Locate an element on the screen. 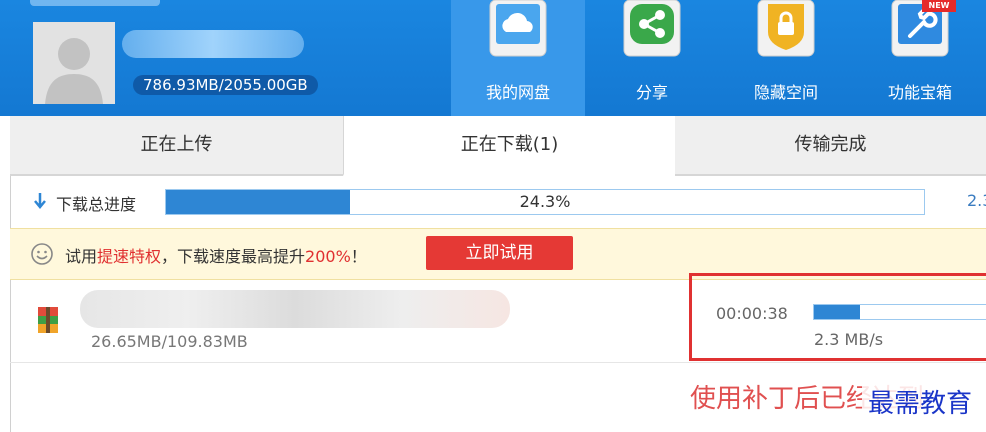  overall-progress-row: 下载总进度 24.3% 2.3 is located at coordinates (498, 202).